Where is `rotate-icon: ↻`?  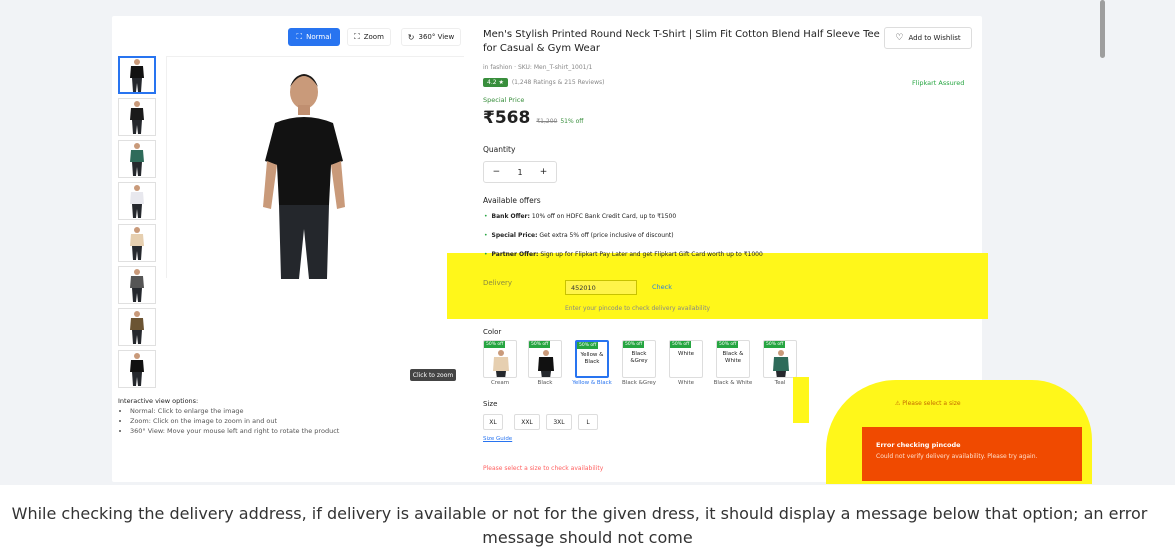
rotate-icon: ↻ is located at coordinates (411, 37).